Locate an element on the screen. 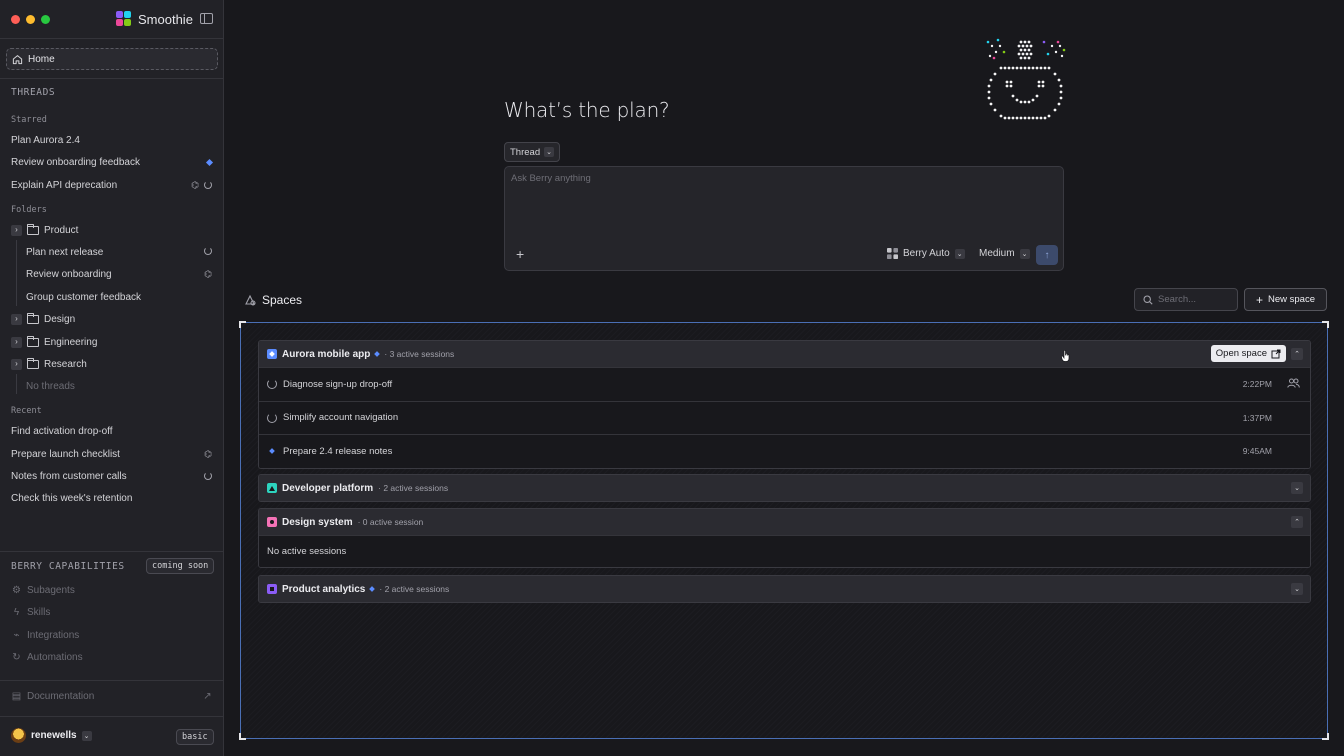  sidebar-item-plan-next-release: Plan next release is located at coordinates (119, 252).